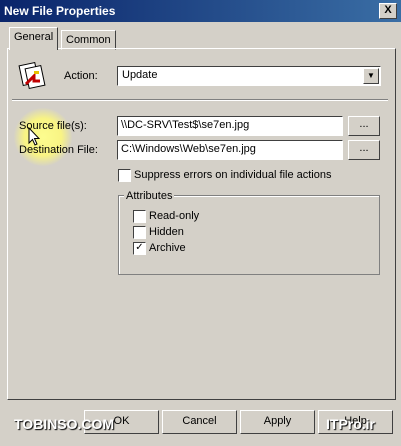  What do you see at coordinates (371, 76) in the screenshot?
I see `chevron-down-icon: ▼` at bounding box center [371, 76].